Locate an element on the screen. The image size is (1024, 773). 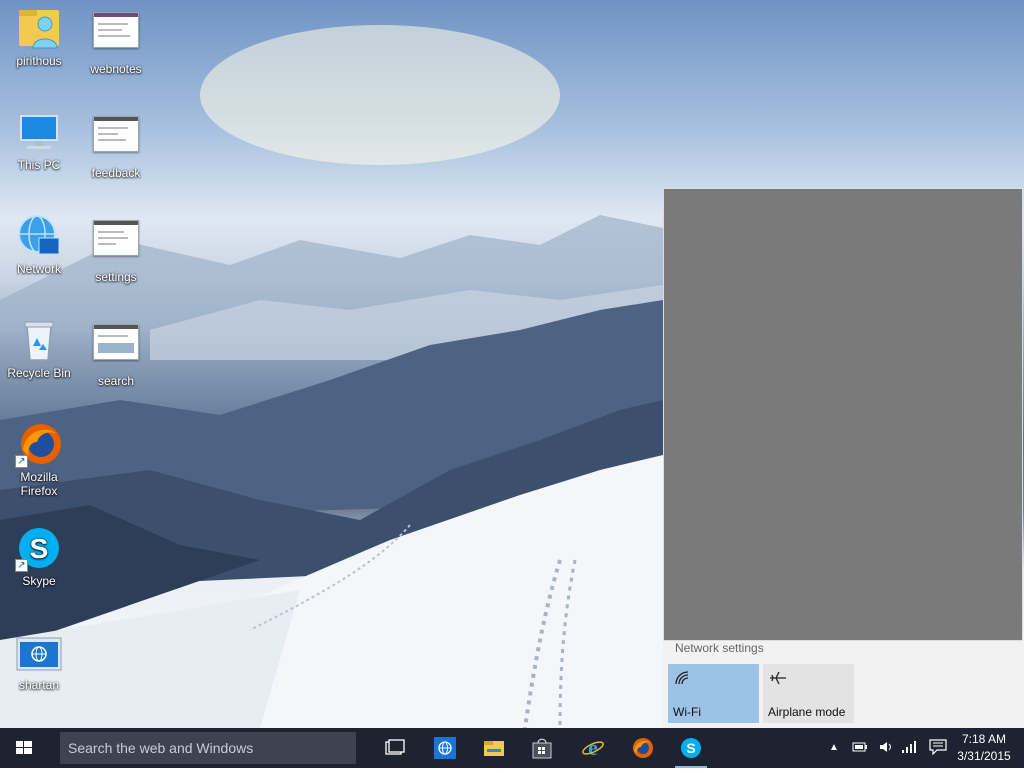
network-globe-icon is located at coordinates (39, 236).